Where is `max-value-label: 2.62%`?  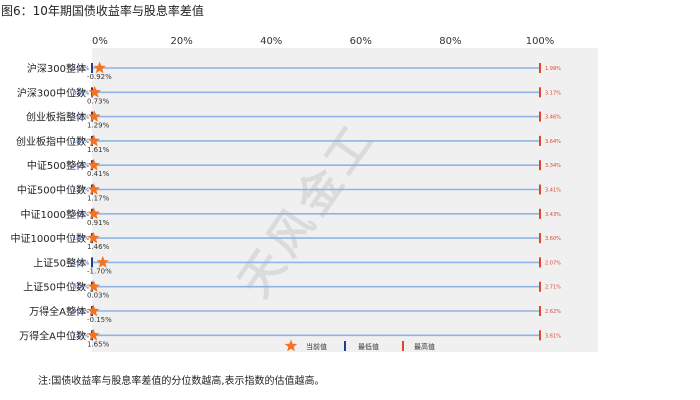
max-value-label: 2.62% is located at coordinates (553, 312).